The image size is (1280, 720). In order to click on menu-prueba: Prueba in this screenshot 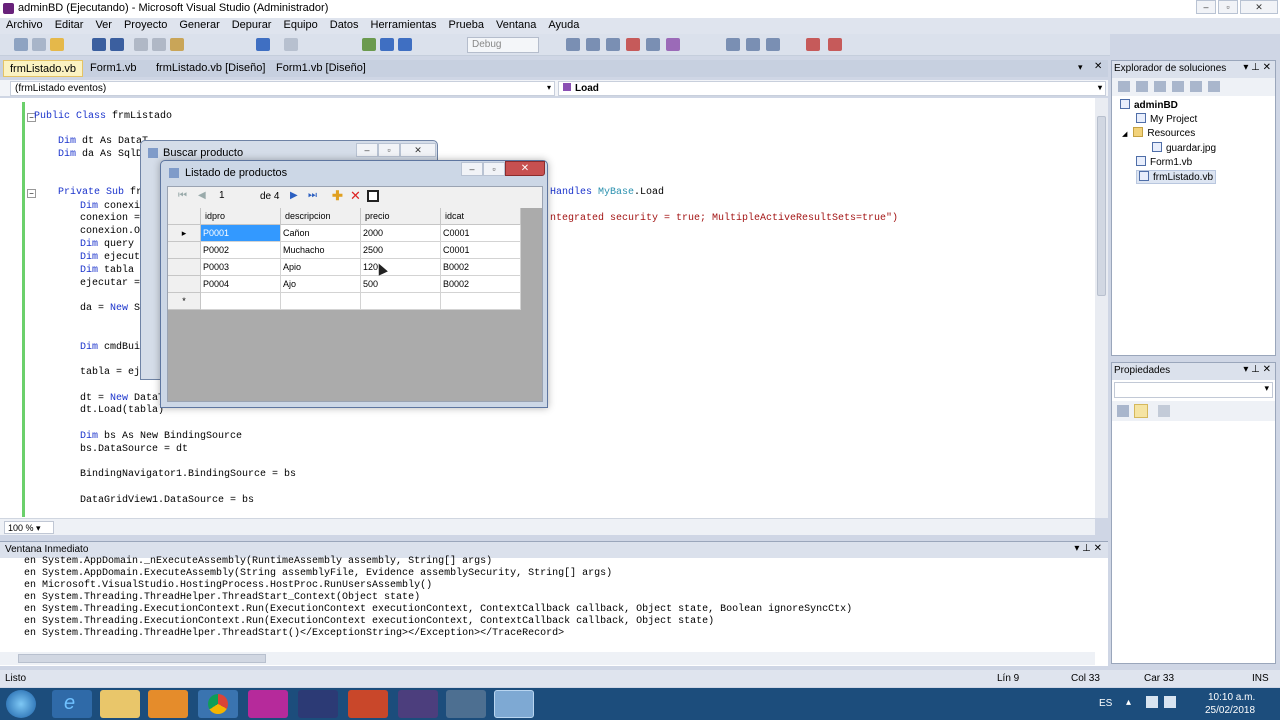, I will do `click(466, 24)`.